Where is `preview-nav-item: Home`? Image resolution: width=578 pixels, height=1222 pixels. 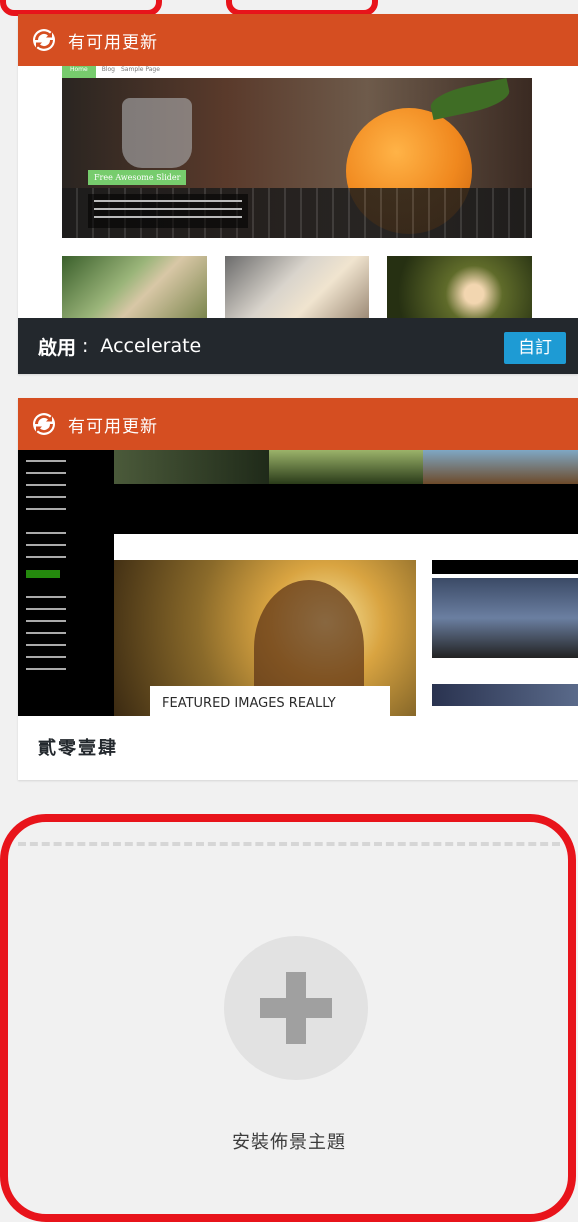 preview-nav-item: Home is located at coordinates (79, 72).